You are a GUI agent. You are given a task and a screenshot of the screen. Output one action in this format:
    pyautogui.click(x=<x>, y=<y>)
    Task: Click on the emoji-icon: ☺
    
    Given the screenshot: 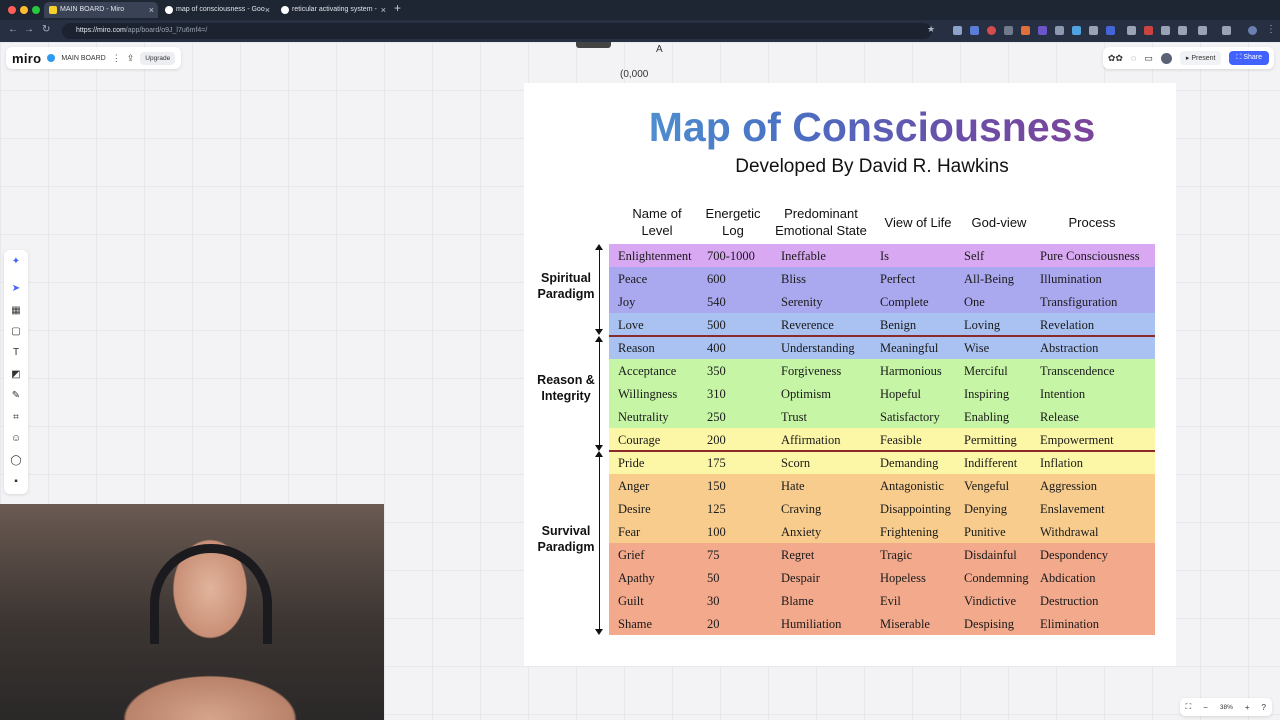 What is the action you would take?
    pyautogui.click(x=16, y=439)
    